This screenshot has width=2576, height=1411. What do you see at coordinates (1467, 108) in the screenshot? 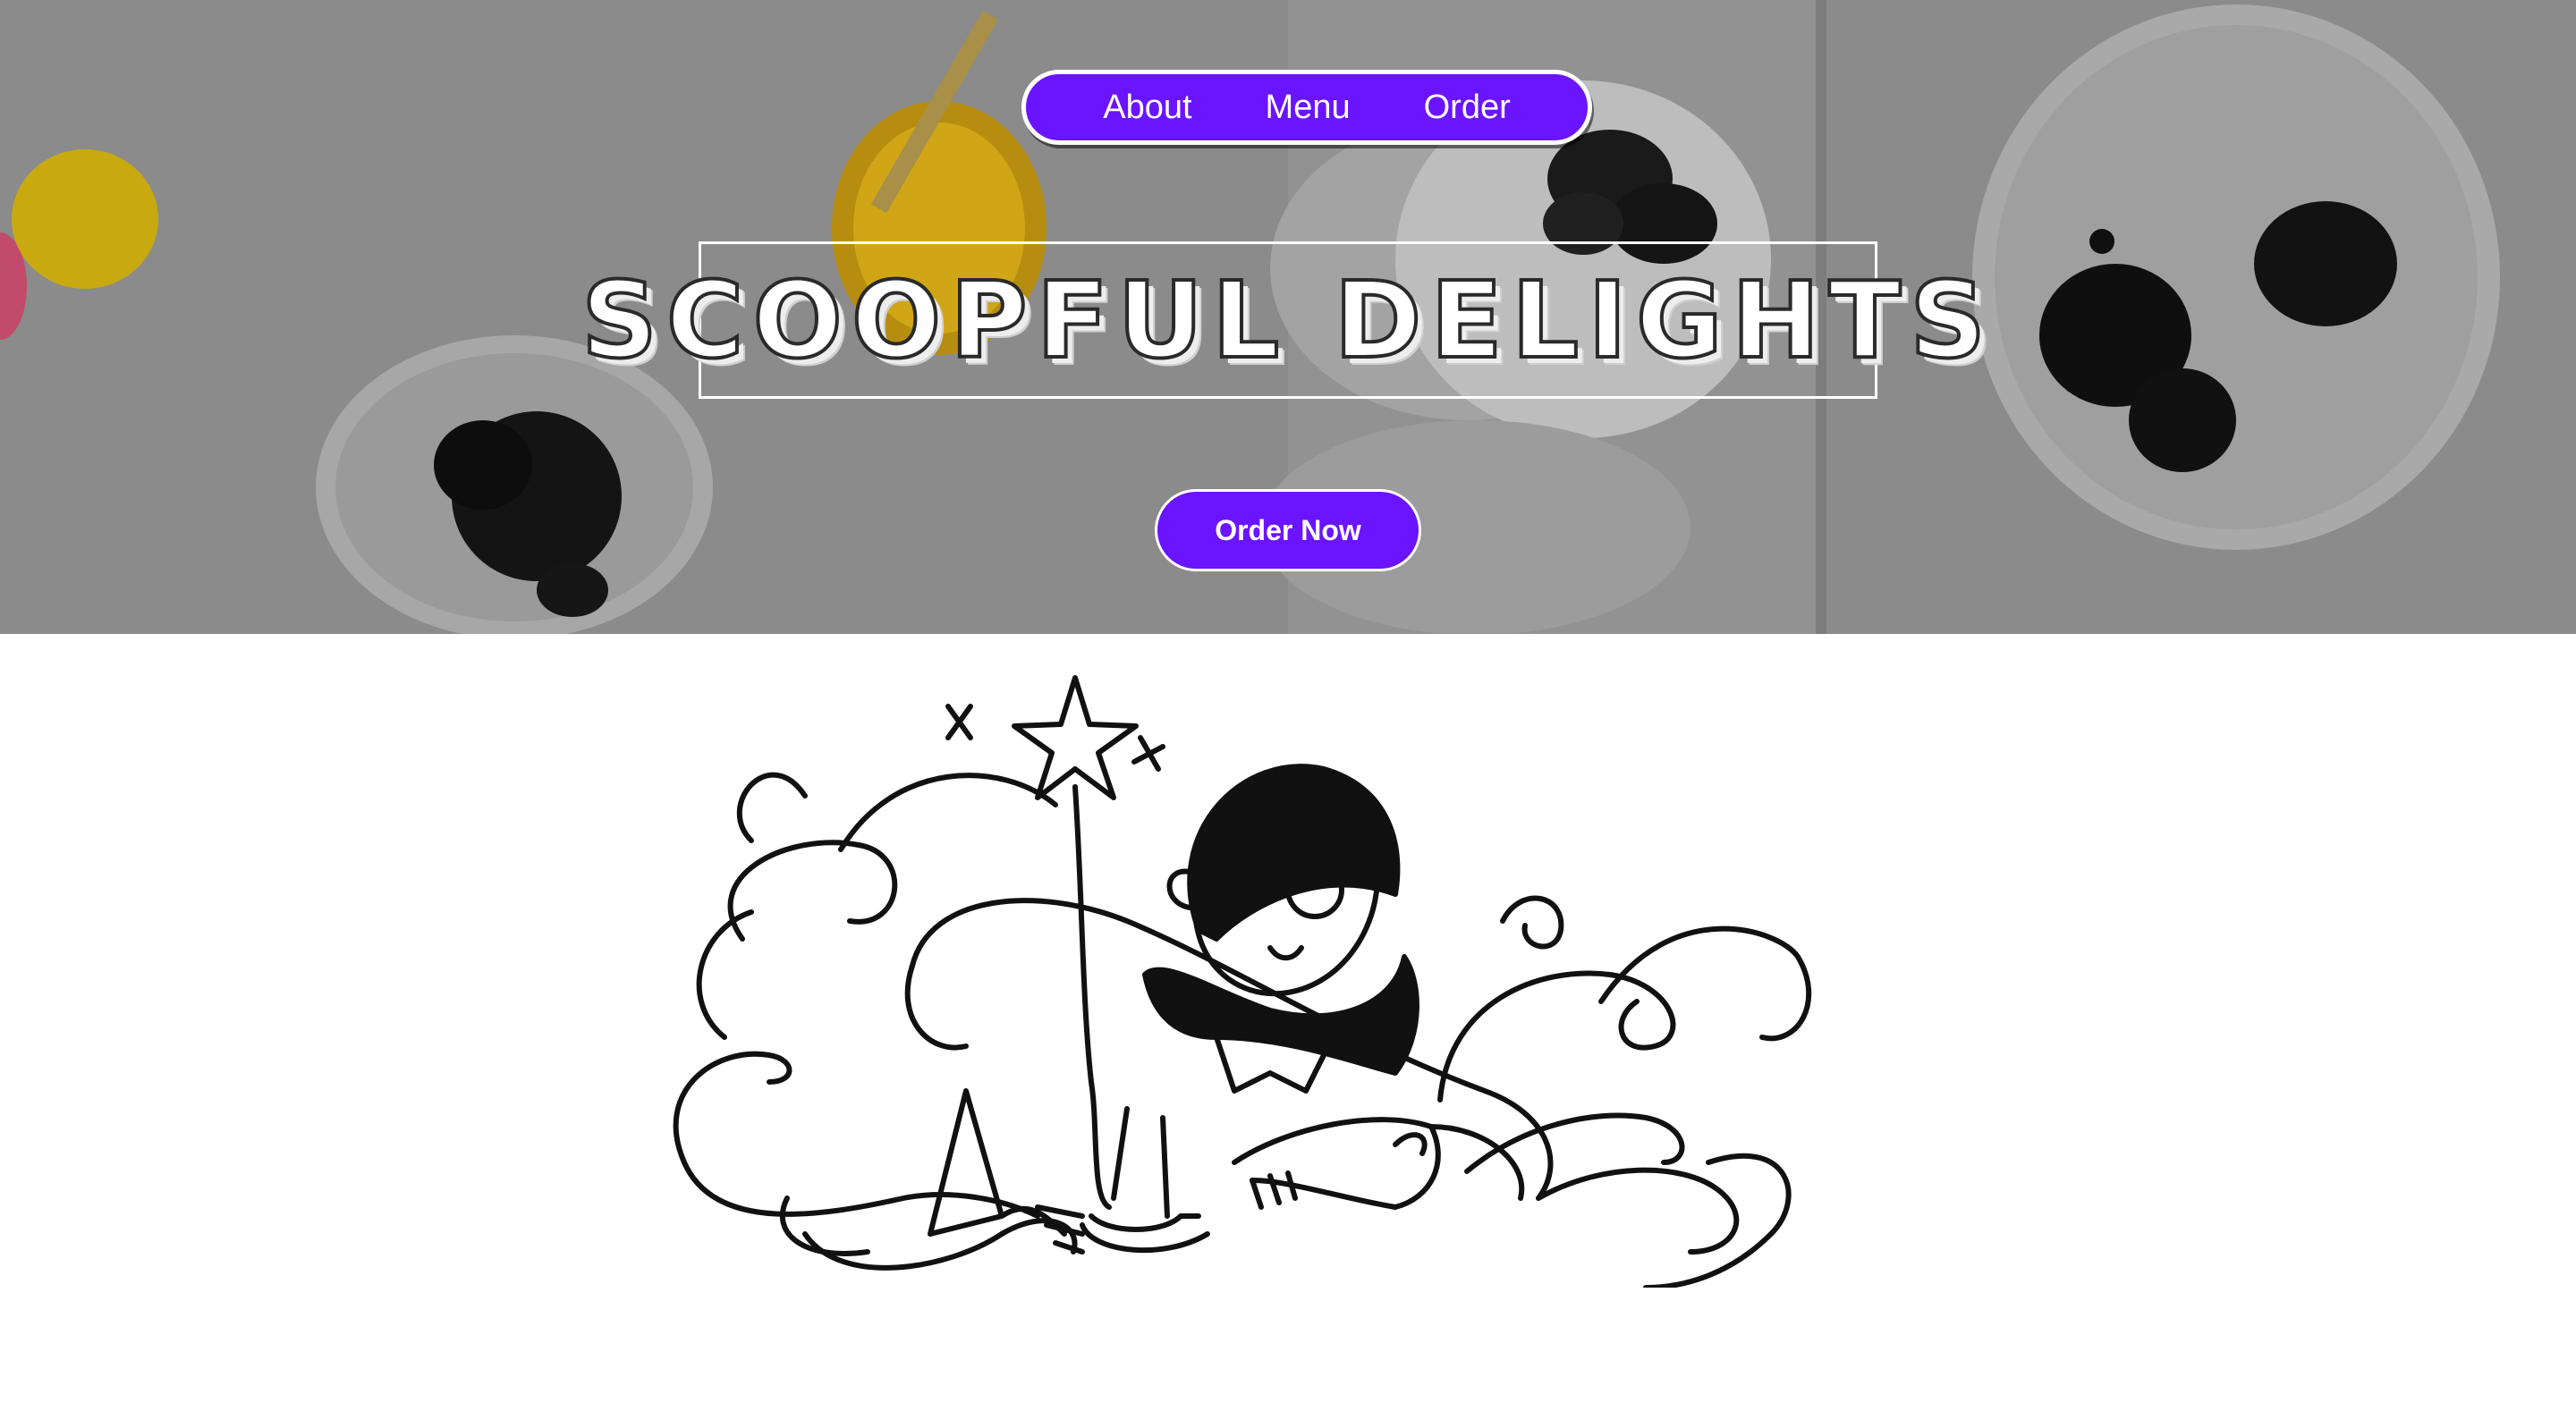
I see `nav-order: Order` at bounding box center [1467, 108].